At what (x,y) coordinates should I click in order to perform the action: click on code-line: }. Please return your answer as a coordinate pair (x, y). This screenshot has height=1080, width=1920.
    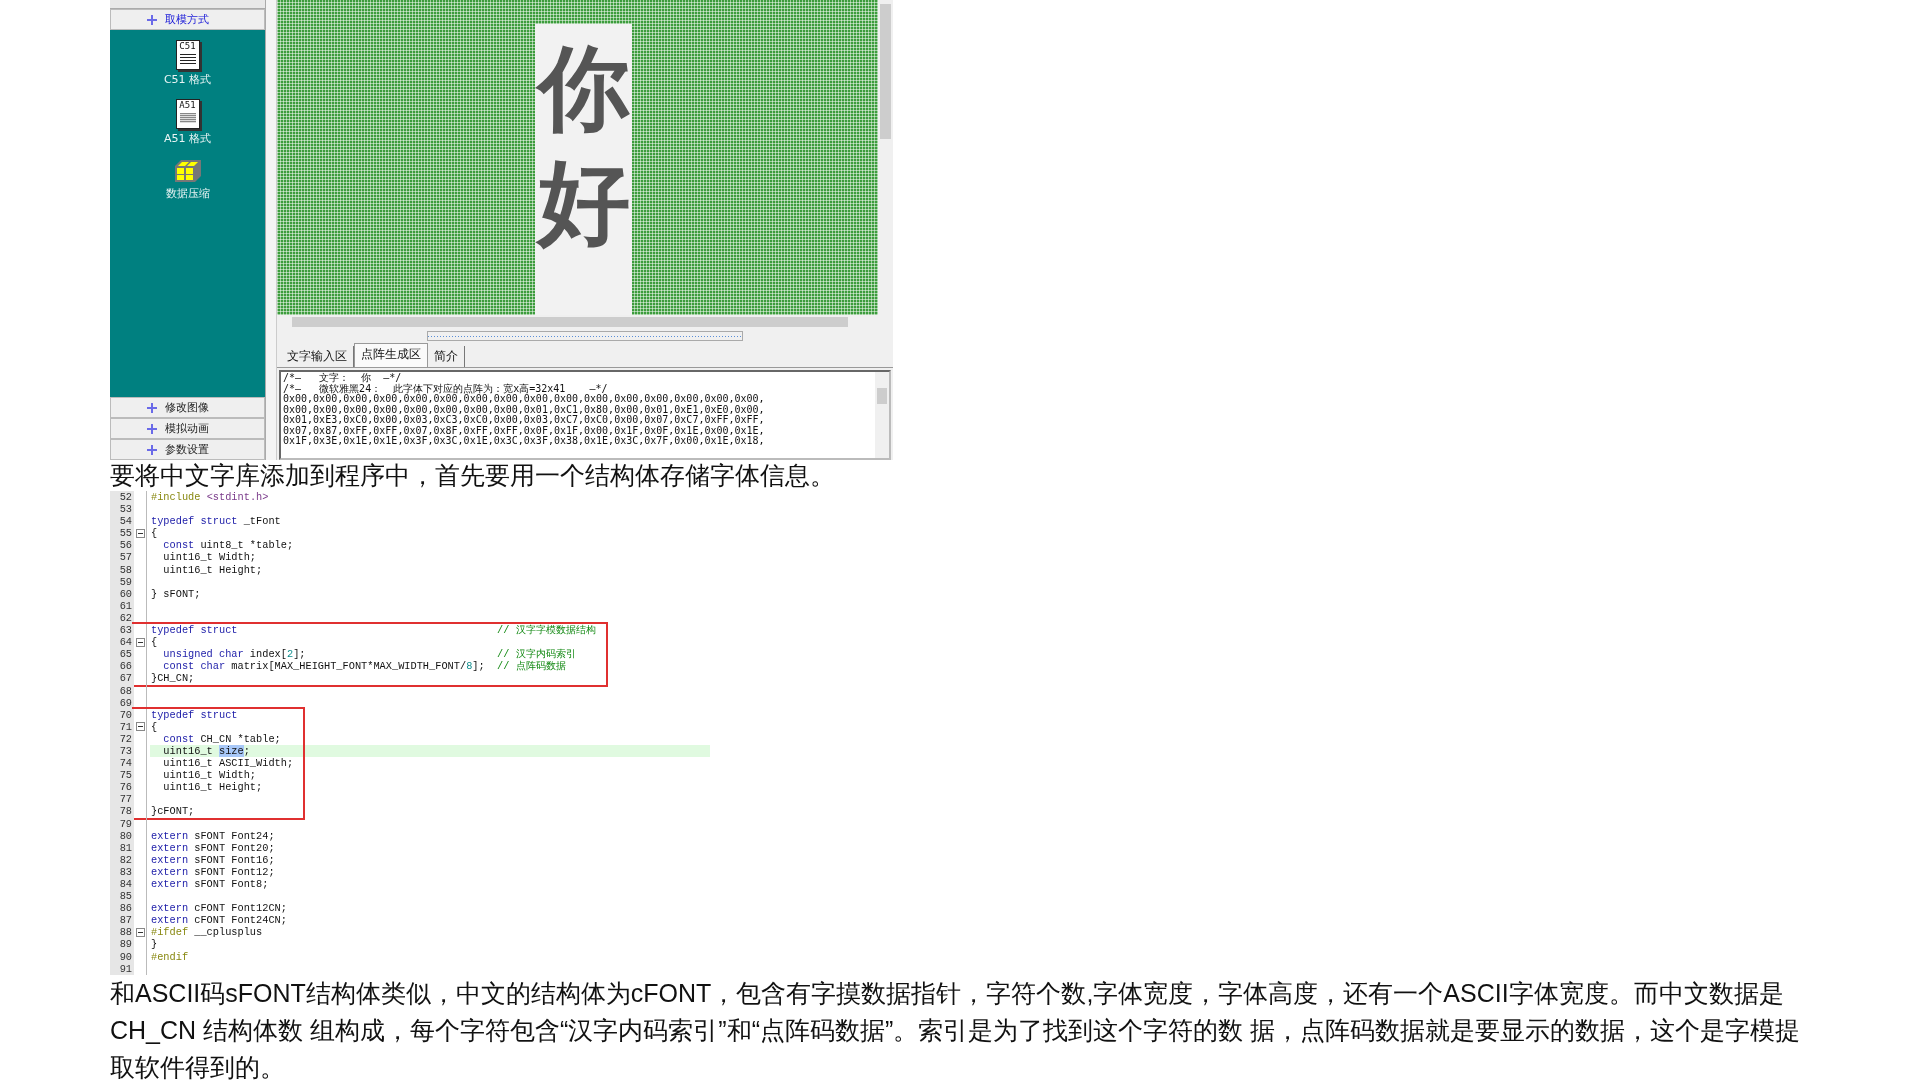
    Looking at the image, I should click on (154, 944).